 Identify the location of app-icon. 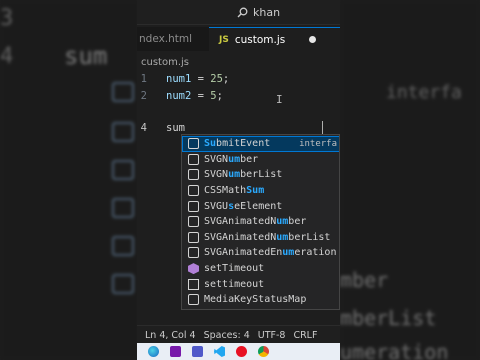
(241, 351).